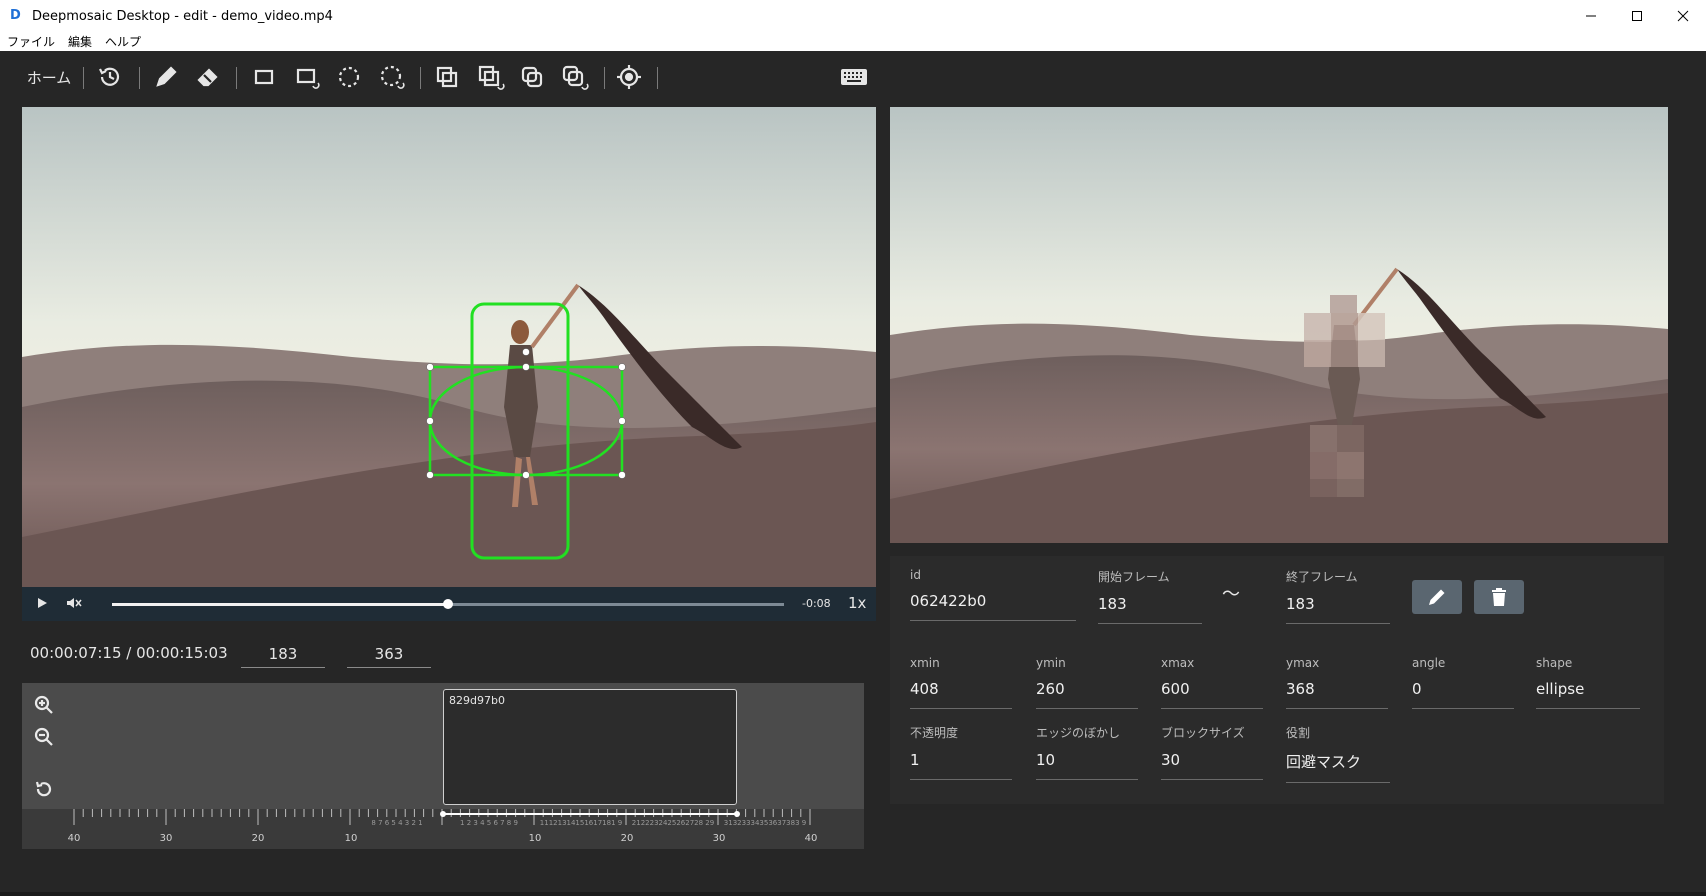 The width and height of the screenshot is (1706, 896). I want to click on timecode: 00:00:07:15 / 00:00:15:03, so click(129, 653).